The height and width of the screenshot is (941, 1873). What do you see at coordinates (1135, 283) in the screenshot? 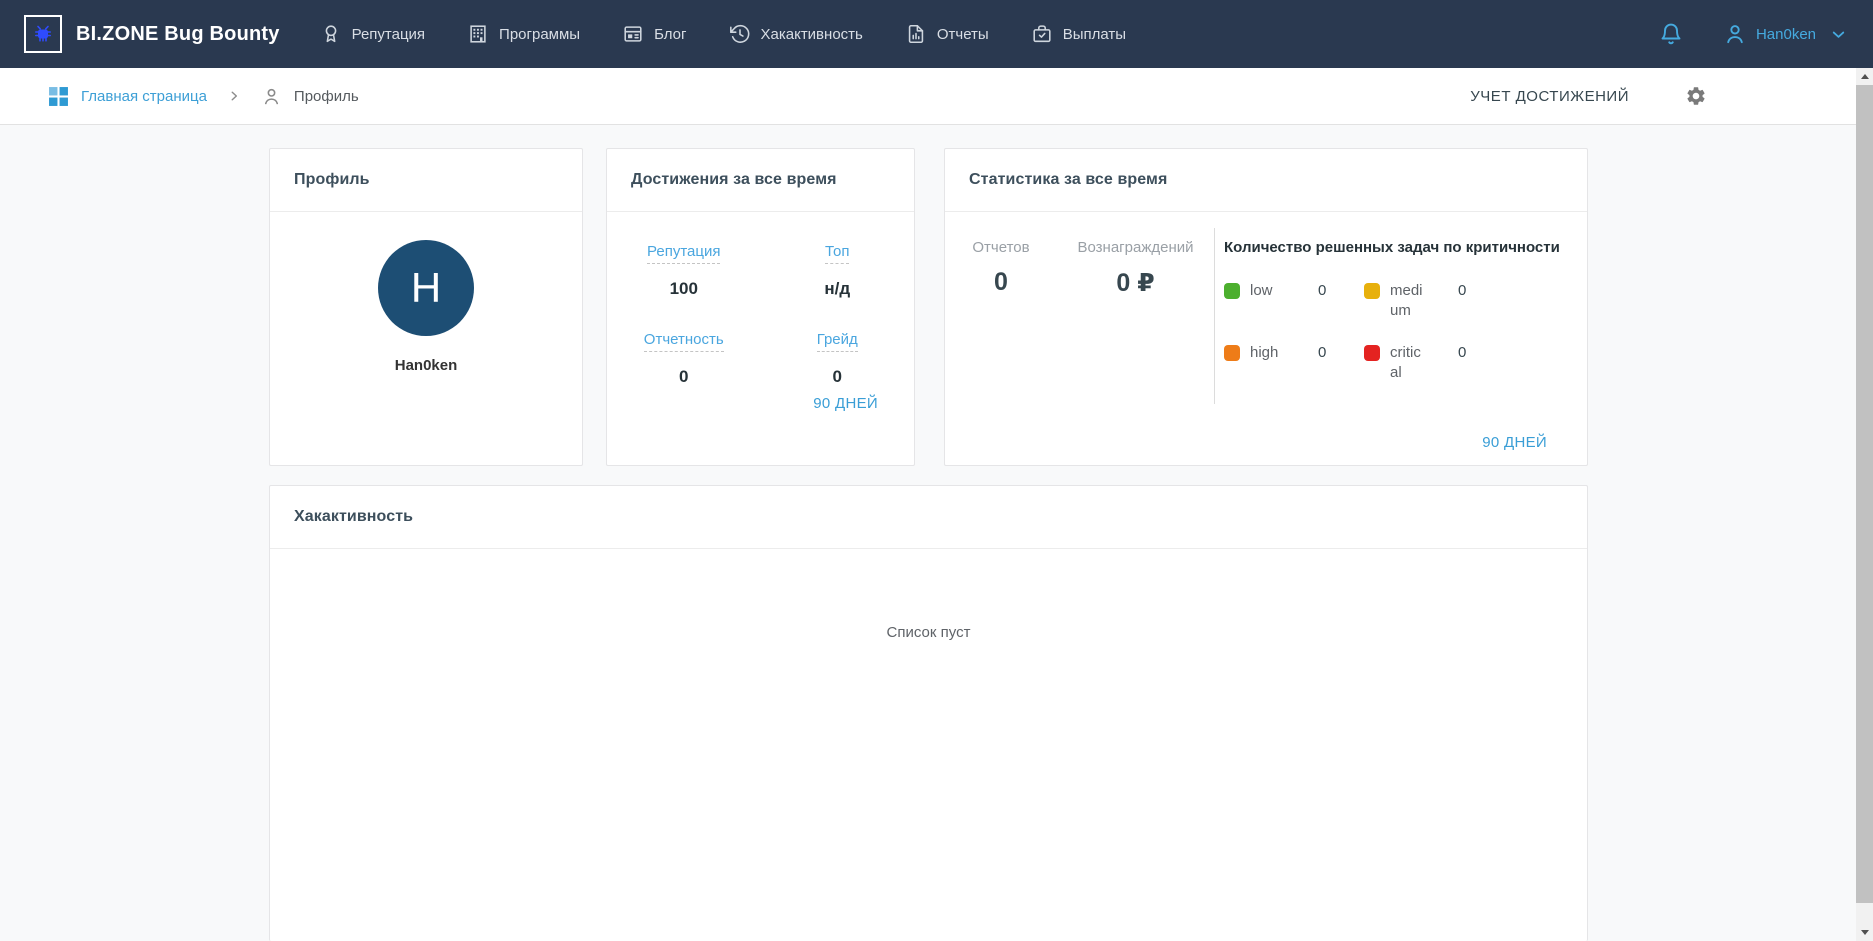
I see `rewards-total-value: 0 ₽` at bounding box center [1135, 283].